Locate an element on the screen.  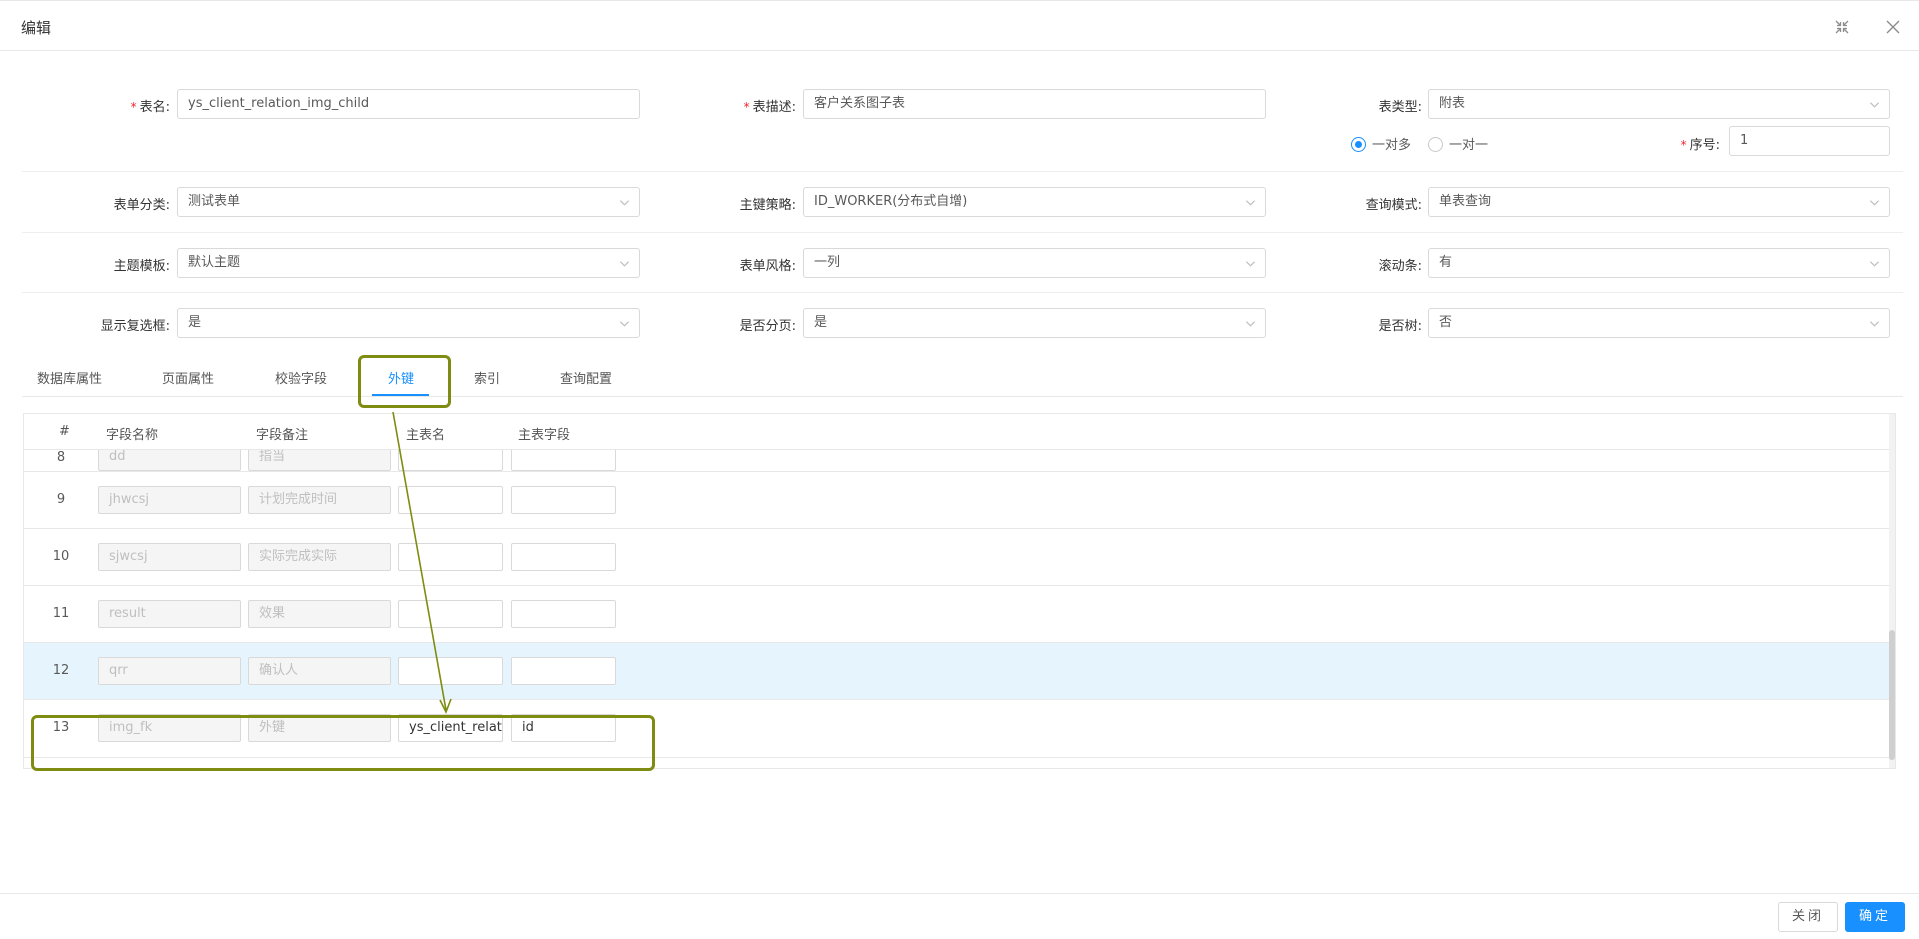
table-row: 9 jhwcsj 计划完成时间 is located at coordinates (959, 500).